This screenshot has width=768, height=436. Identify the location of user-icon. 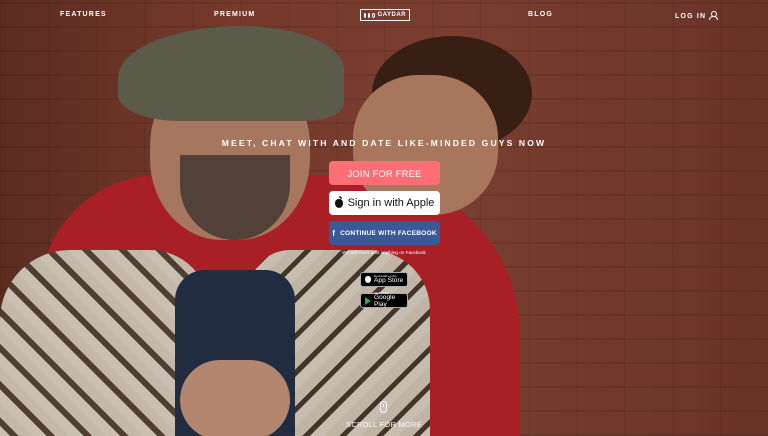
(714, 15).